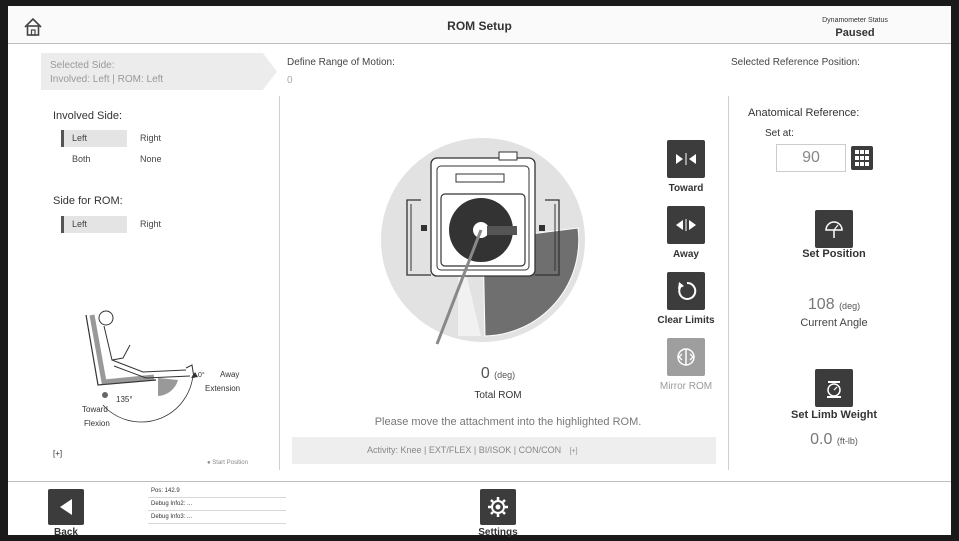  What do you see at coordinates (847, 441) in the screenshot?
I see `limb-weight-unit: (ft-lb)` at bounding box center [847, 441].